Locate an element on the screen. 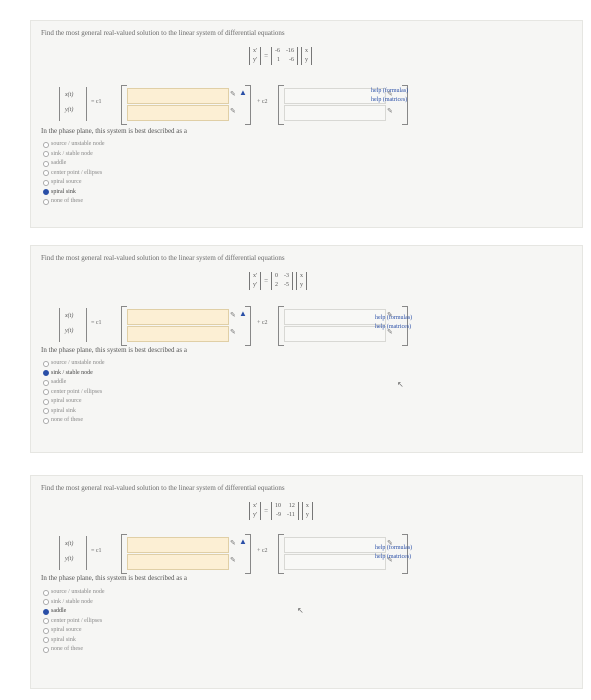 This screenshot has width=591, height=700. ode-system: x' y' = 10 12 -9 -11 xy is located at coordinates (281, 511).